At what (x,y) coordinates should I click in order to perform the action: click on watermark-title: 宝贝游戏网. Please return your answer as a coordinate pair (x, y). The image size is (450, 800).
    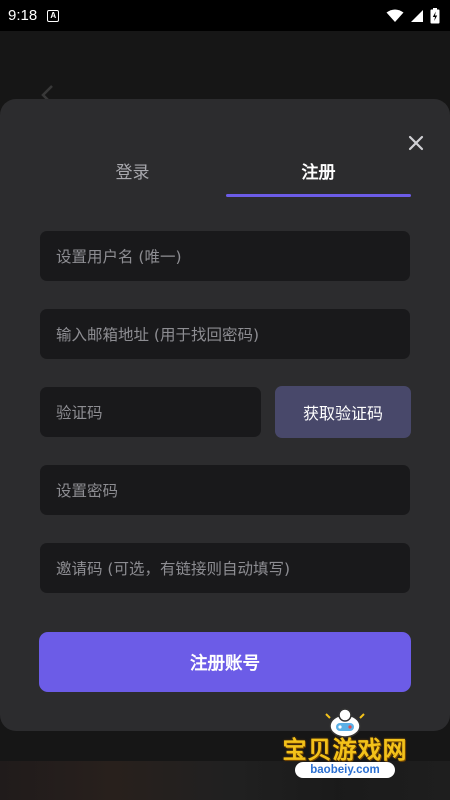
    Looking at the image, I should click on (345, 750).